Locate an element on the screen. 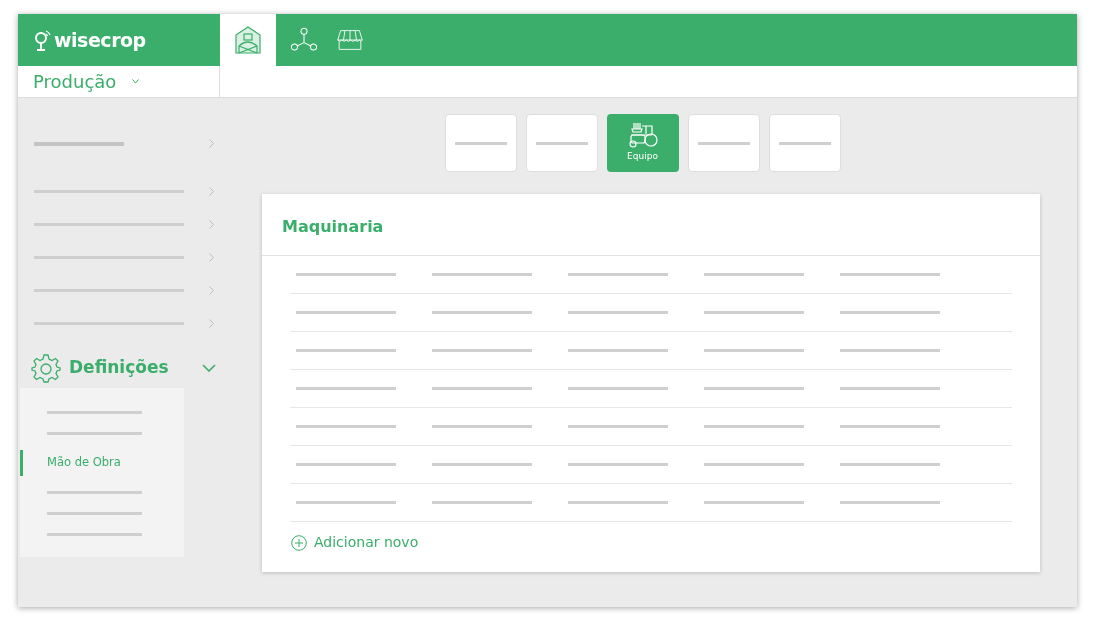 Image resolution: width=1096 pixels, height=626 pixels. add-new-link: Adicionar novo is located at coordinates (355, 542).